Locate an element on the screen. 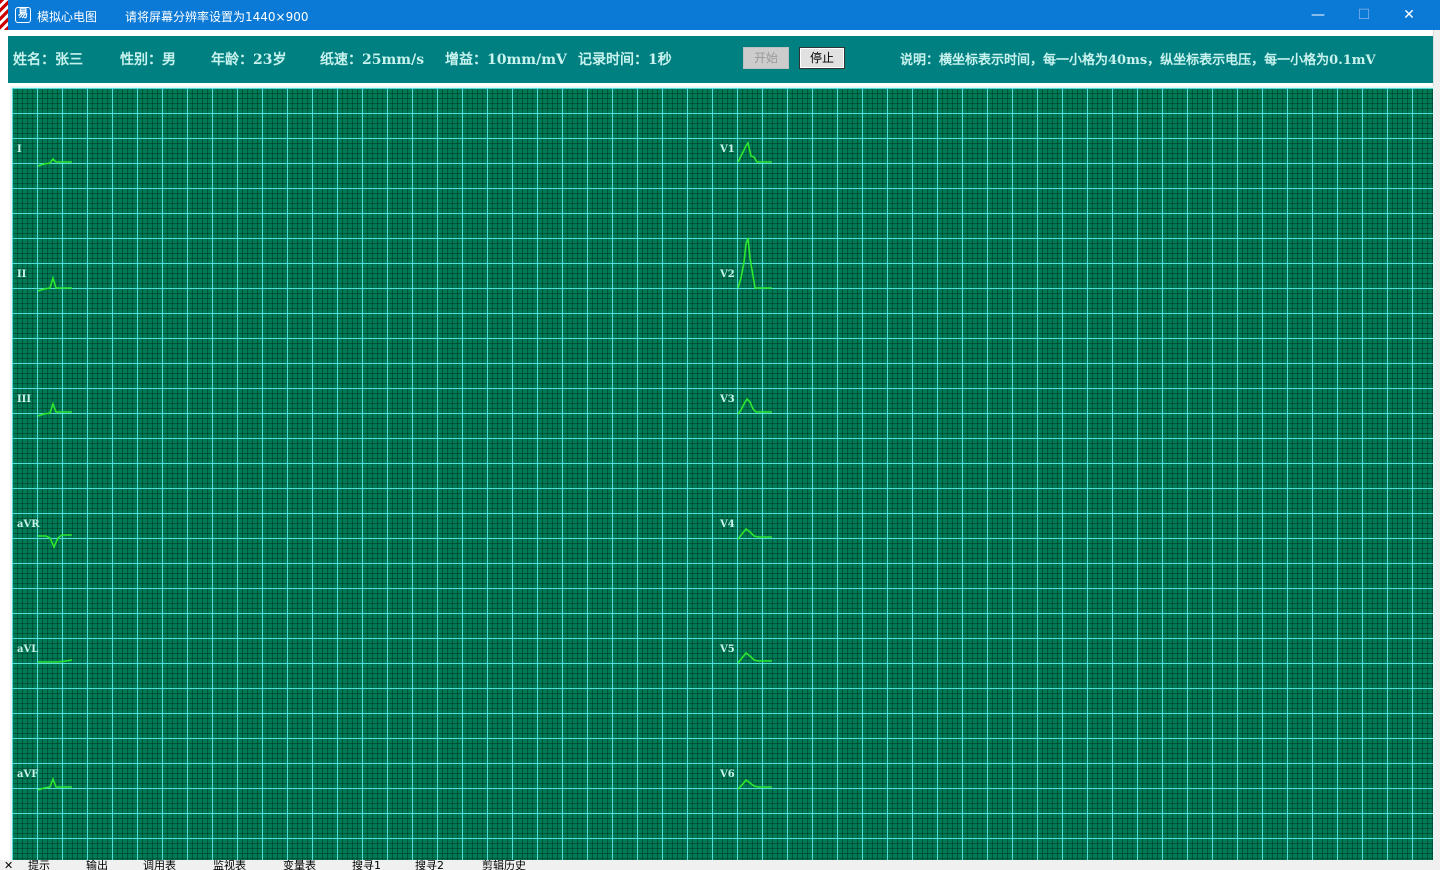  tab-hint: 提示 is located at coordinates (39, 865).